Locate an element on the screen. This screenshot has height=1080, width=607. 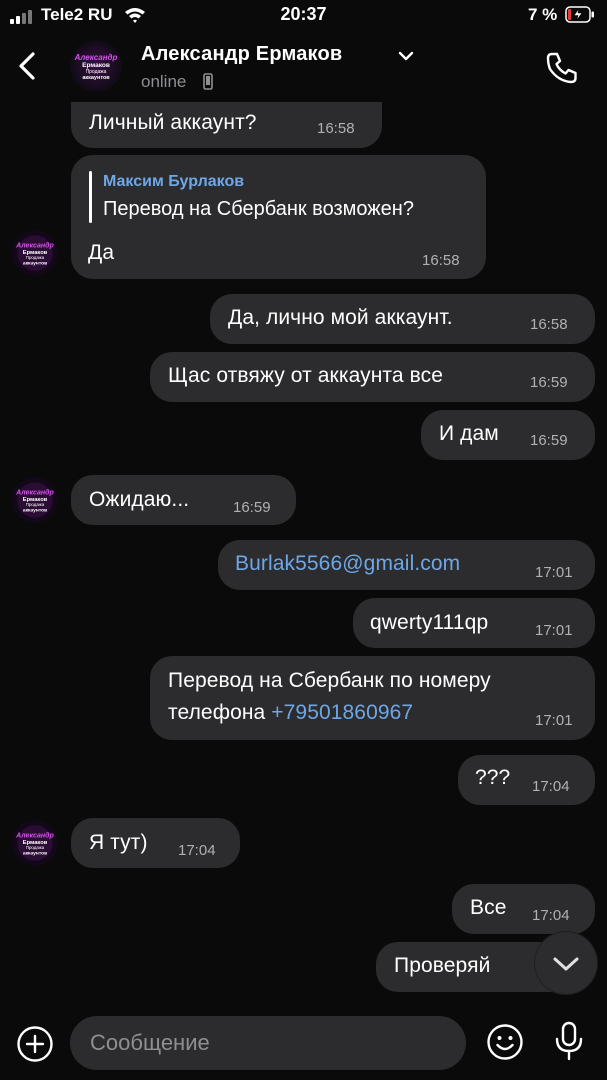
message-bubble-outgoing: qwerty111qp 17:01 is located at coordinates (474, 623).